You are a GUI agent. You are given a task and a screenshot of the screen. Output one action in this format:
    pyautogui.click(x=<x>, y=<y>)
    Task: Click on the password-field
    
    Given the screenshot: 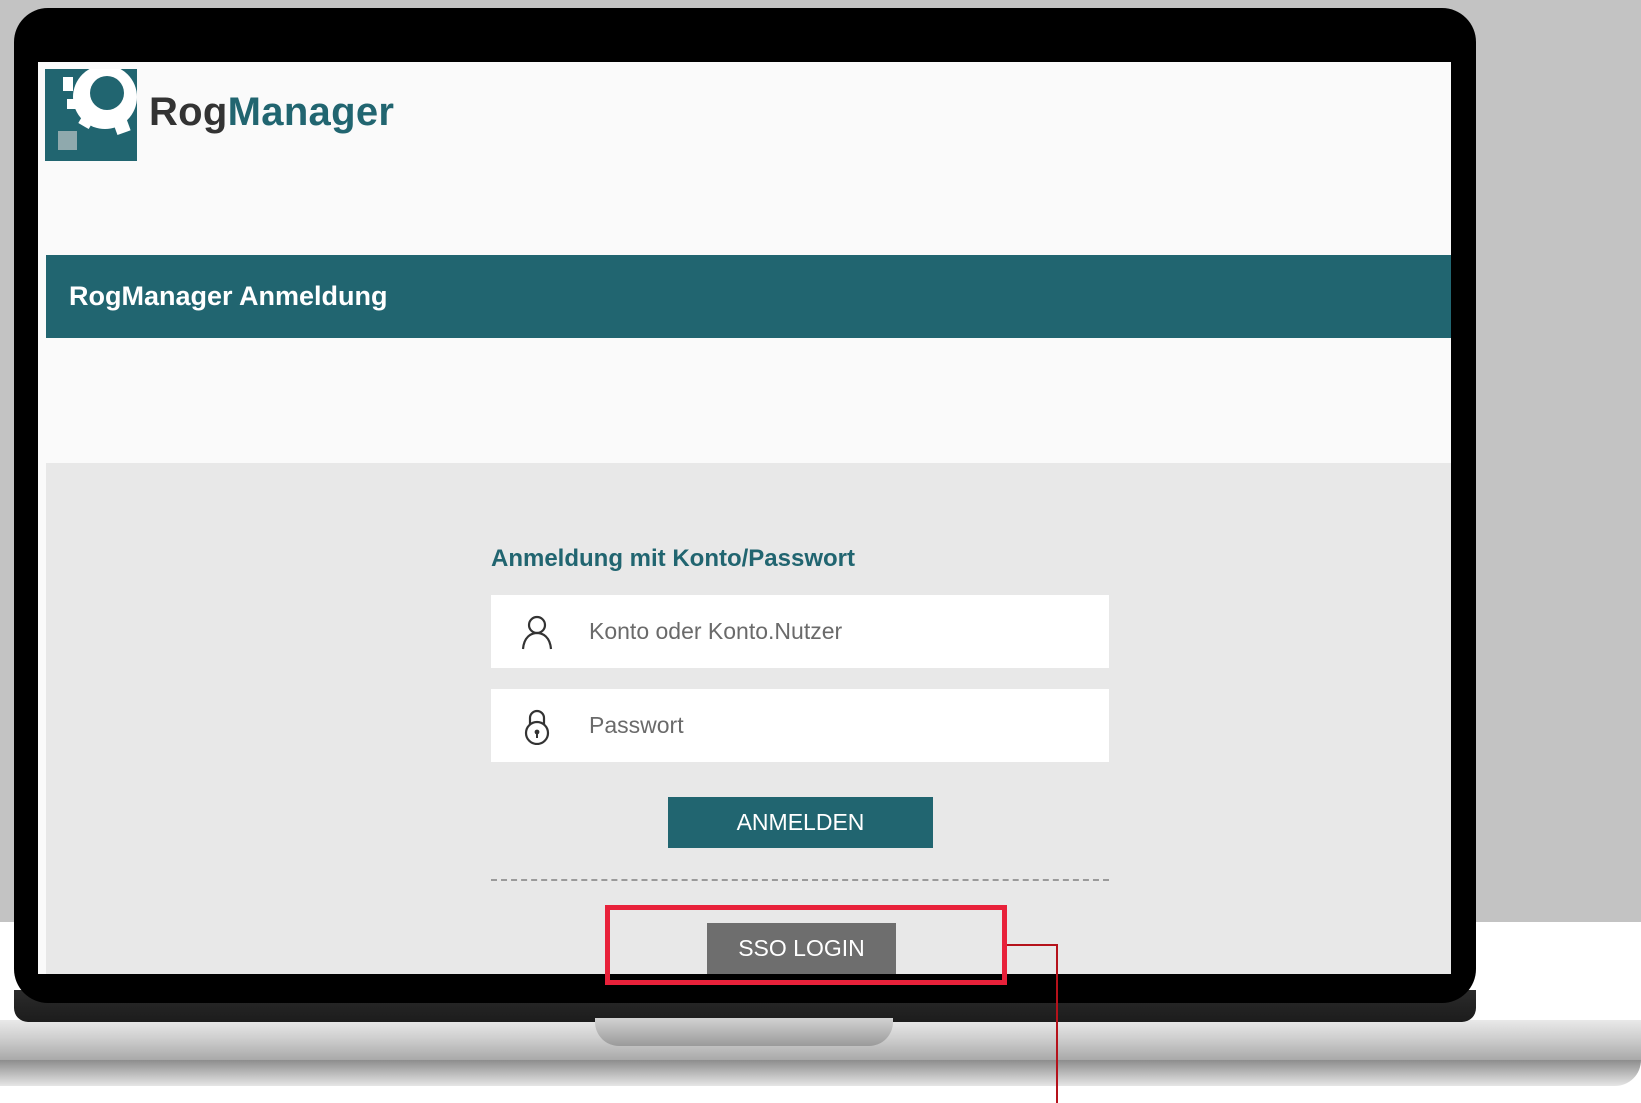 What is the action you would take?
    pyautogui.click(x=800, y=725)
    